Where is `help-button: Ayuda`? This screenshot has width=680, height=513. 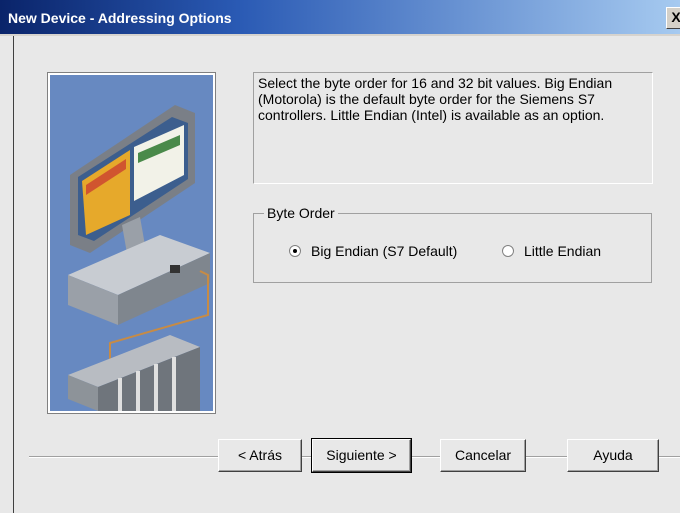
help-button: Ayuda is located at coordinates (613, 455).